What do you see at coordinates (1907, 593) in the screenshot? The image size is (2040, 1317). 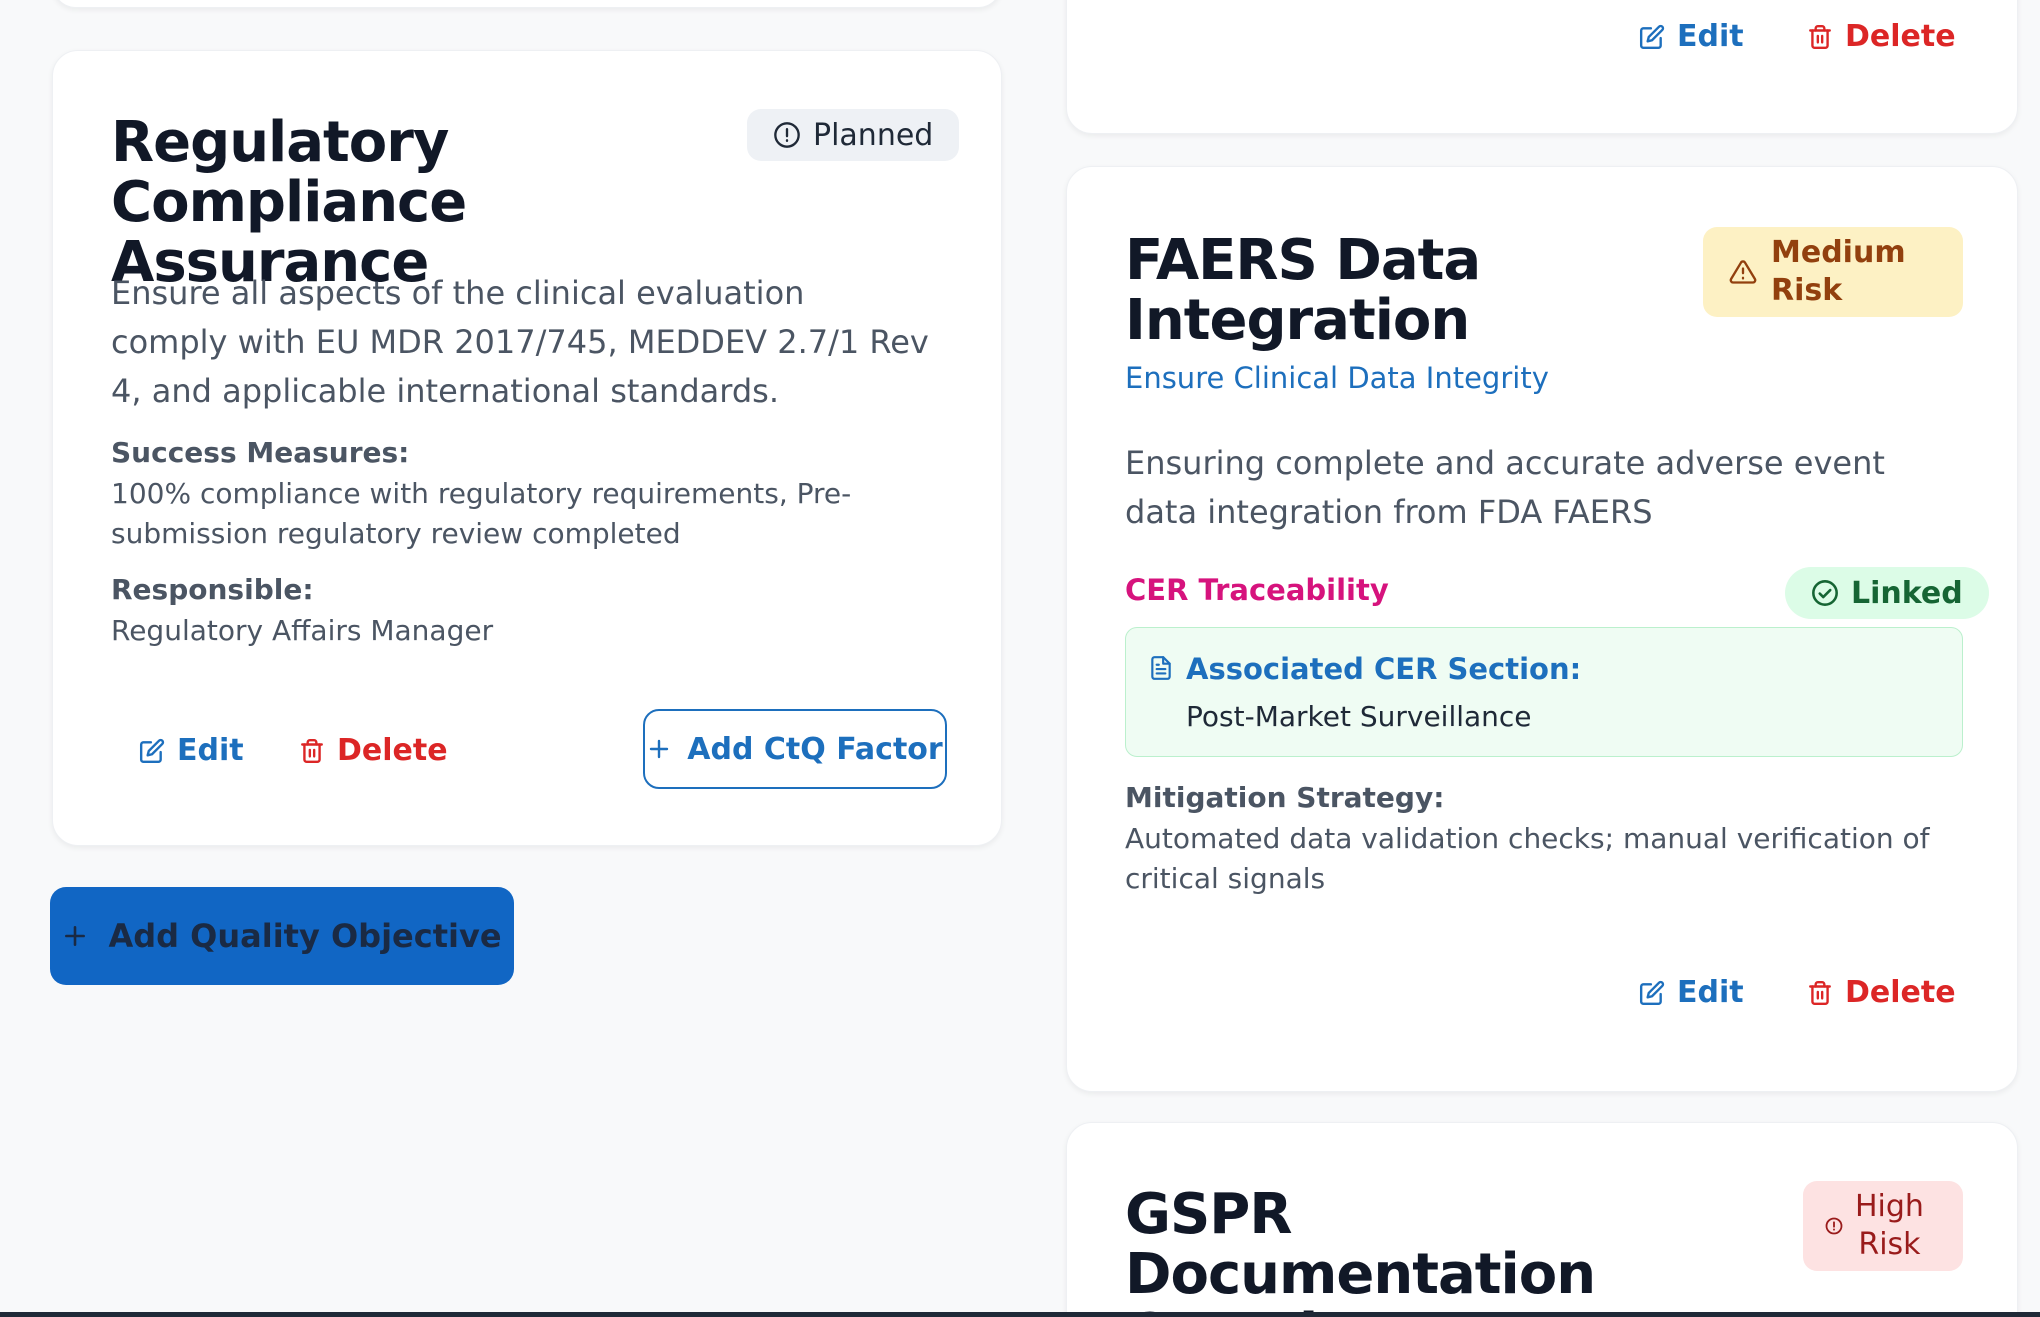 I see `linked-label: Linked` at bounding box center [1907, 593].